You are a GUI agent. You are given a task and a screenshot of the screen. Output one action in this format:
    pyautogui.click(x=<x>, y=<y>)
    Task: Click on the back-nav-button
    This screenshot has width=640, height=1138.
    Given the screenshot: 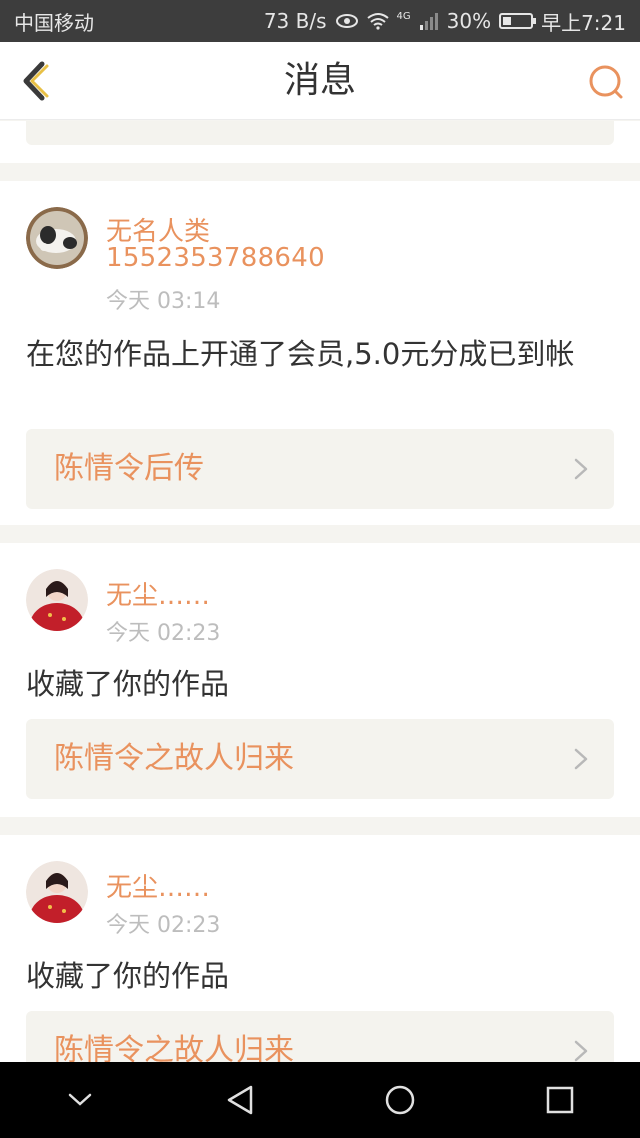 What is the action you would take?
    pyautogui.click(x=240, y=1100)
    